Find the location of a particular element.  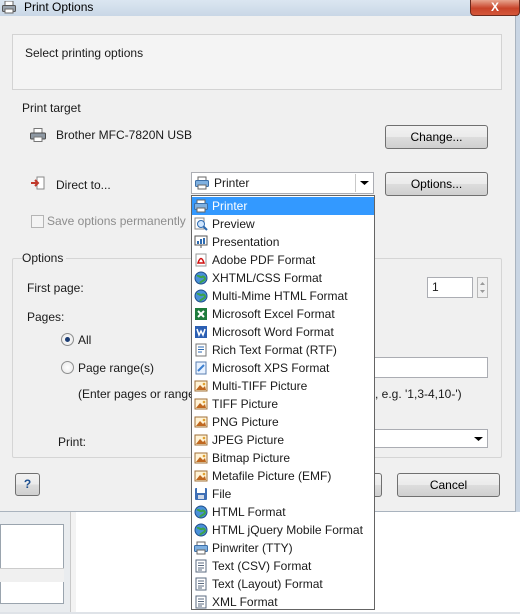

close-icon: X is located at coordinates (494, 7).